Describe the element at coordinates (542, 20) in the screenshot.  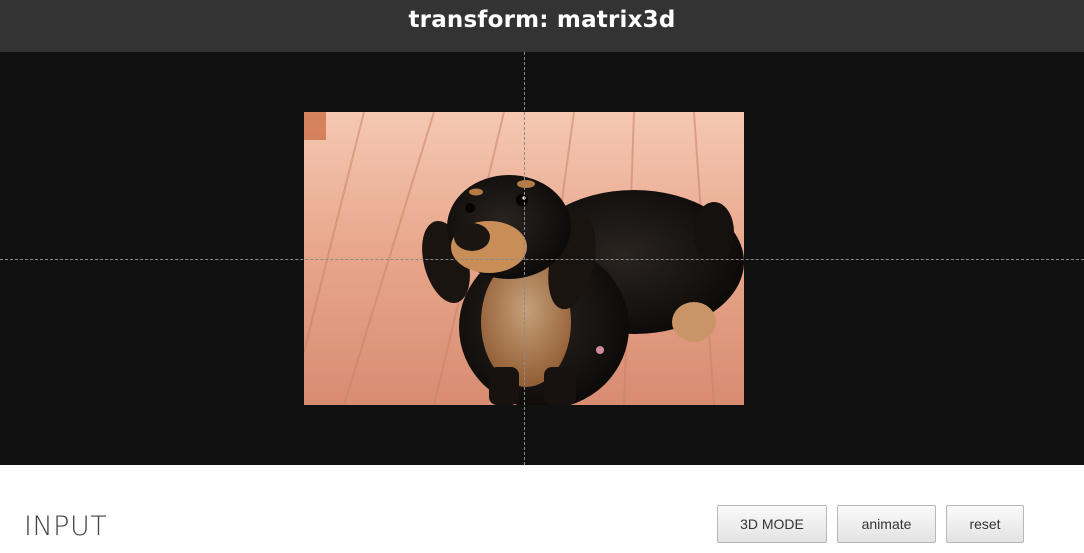
I see `page-title: transform: matrix3d` at that location.